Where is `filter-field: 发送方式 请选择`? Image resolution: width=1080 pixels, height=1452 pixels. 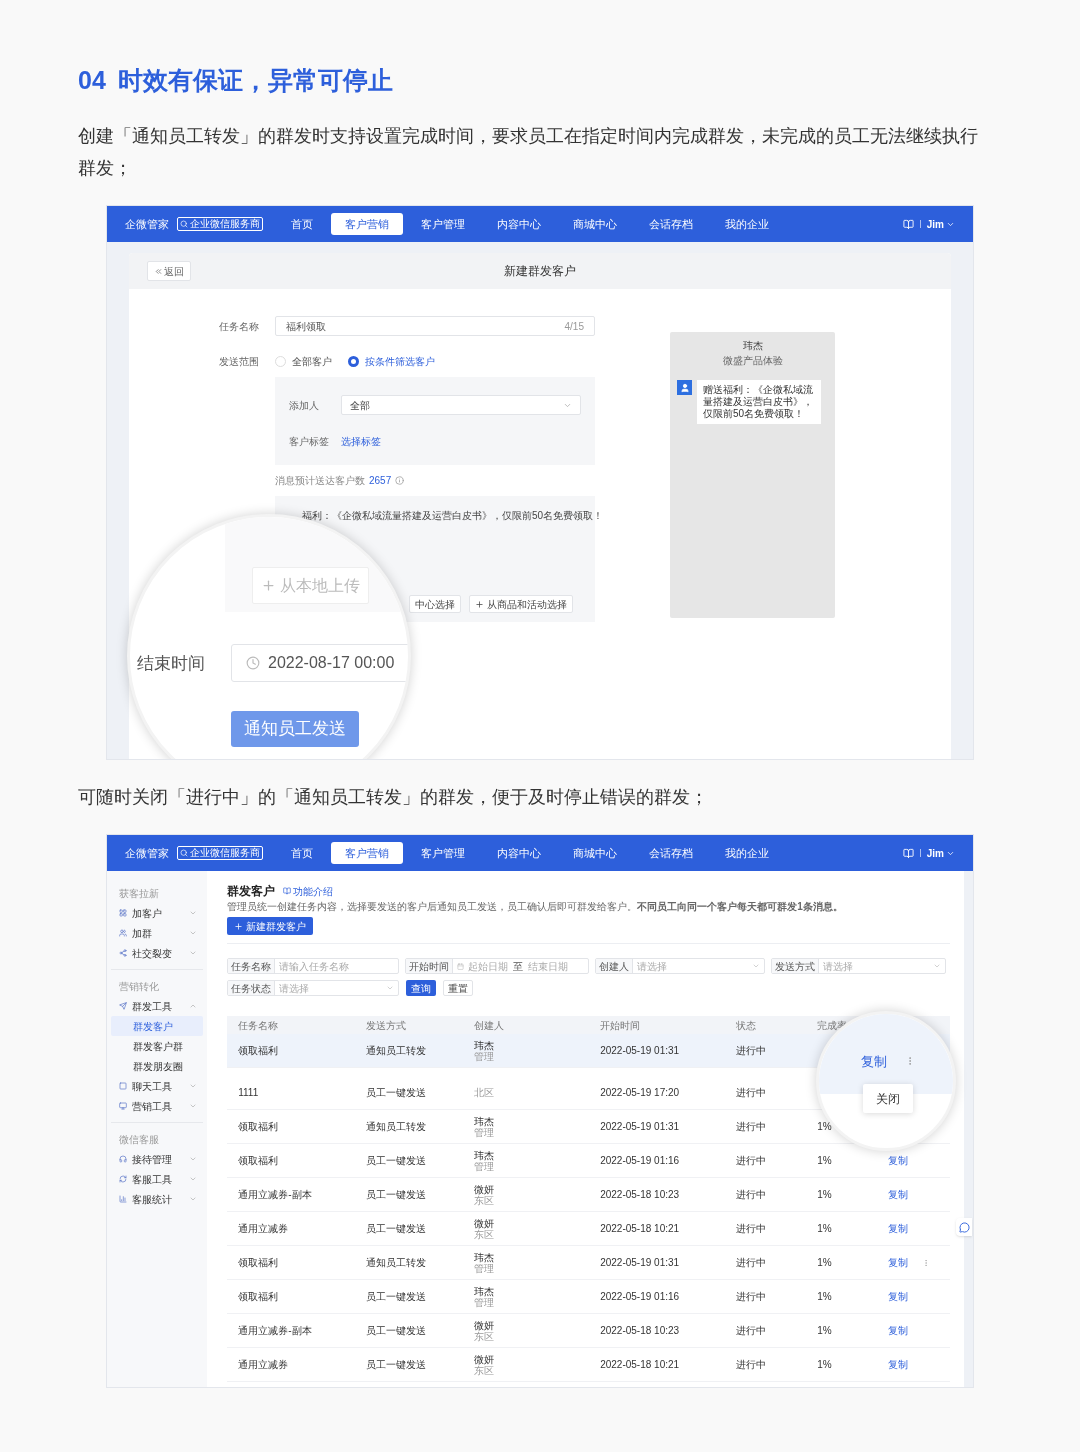
filter-field: 发送方式 请选择 is located at coordinates (859, 966).